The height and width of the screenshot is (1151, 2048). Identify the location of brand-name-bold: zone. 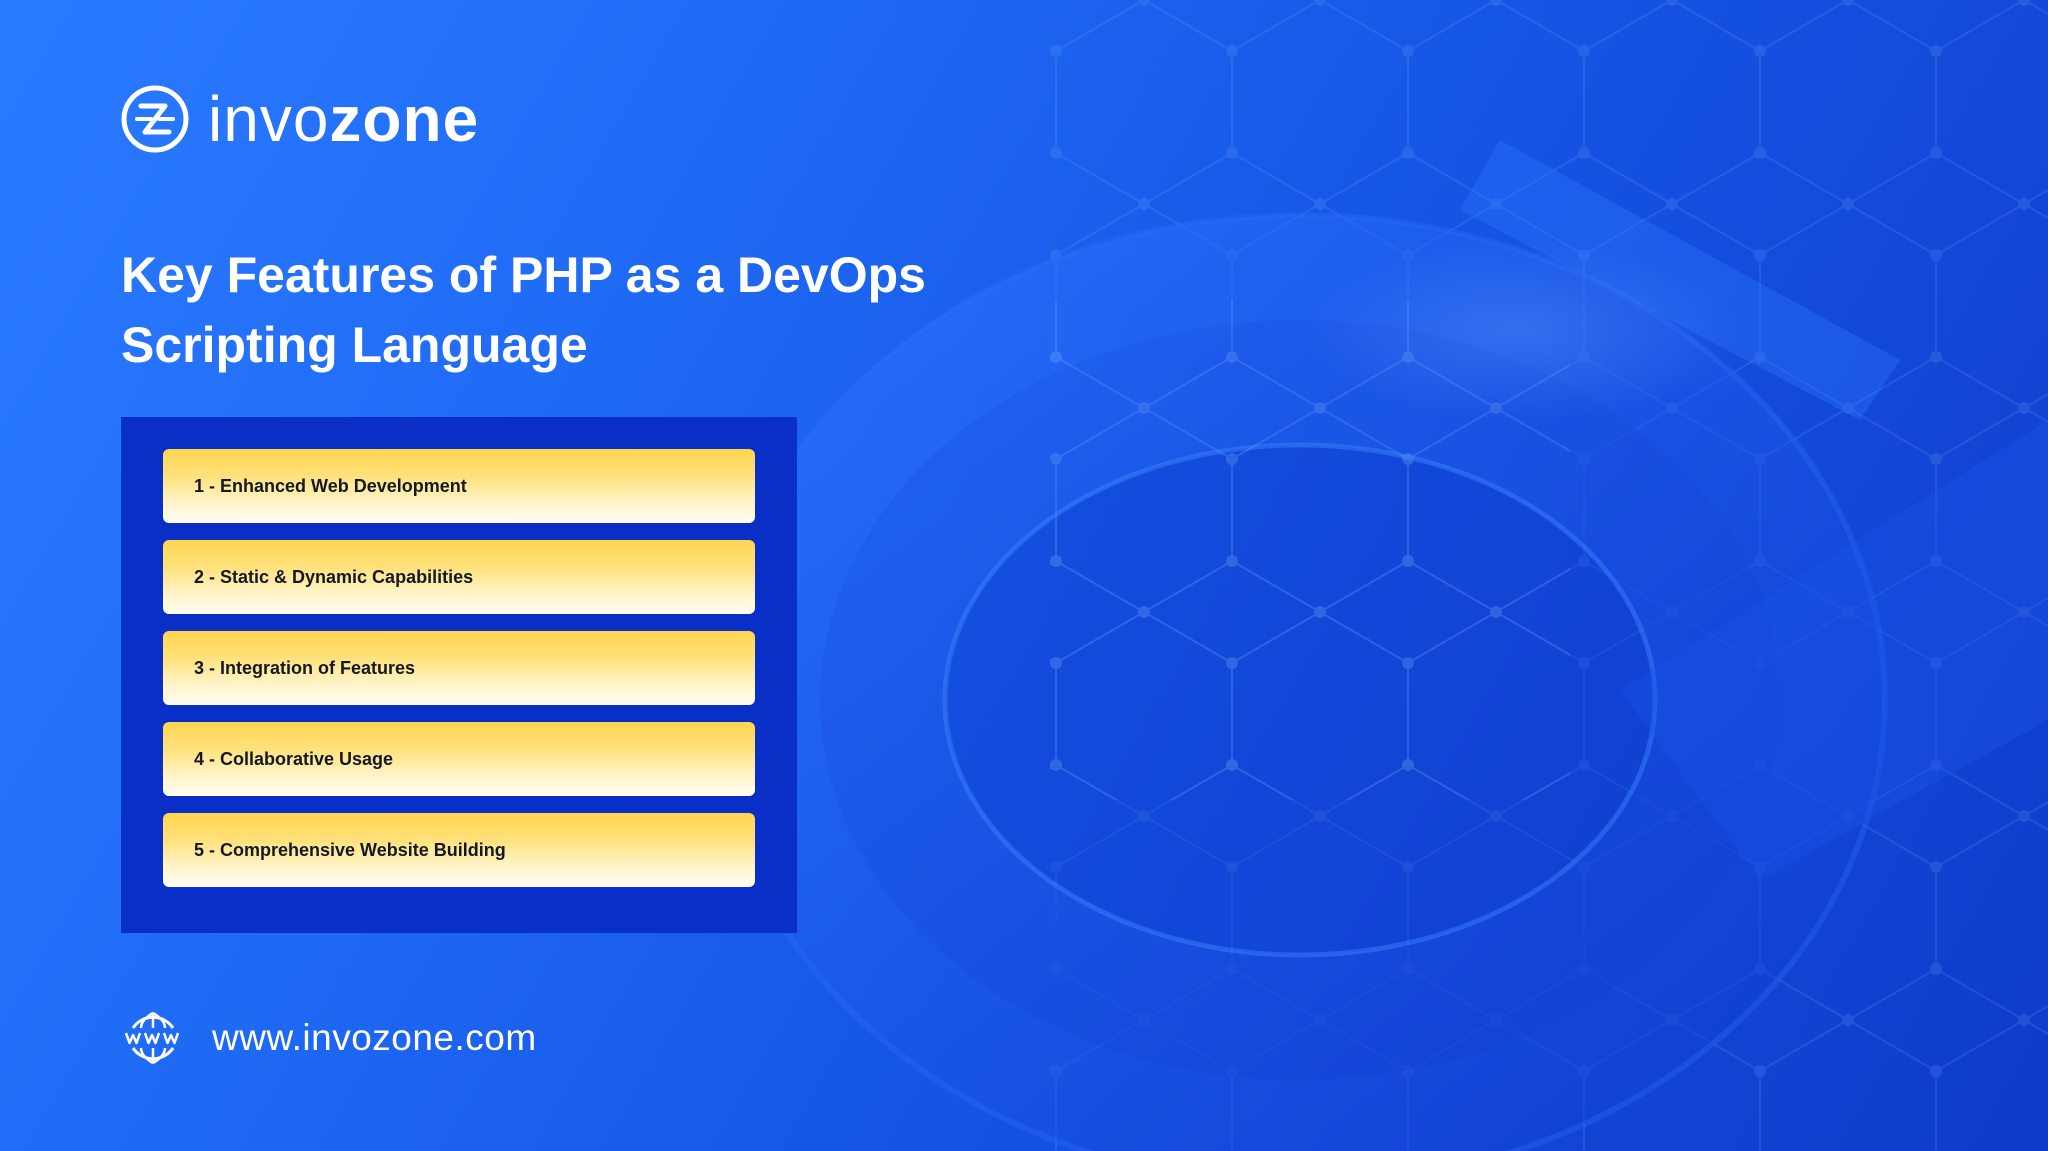
(404, 119).